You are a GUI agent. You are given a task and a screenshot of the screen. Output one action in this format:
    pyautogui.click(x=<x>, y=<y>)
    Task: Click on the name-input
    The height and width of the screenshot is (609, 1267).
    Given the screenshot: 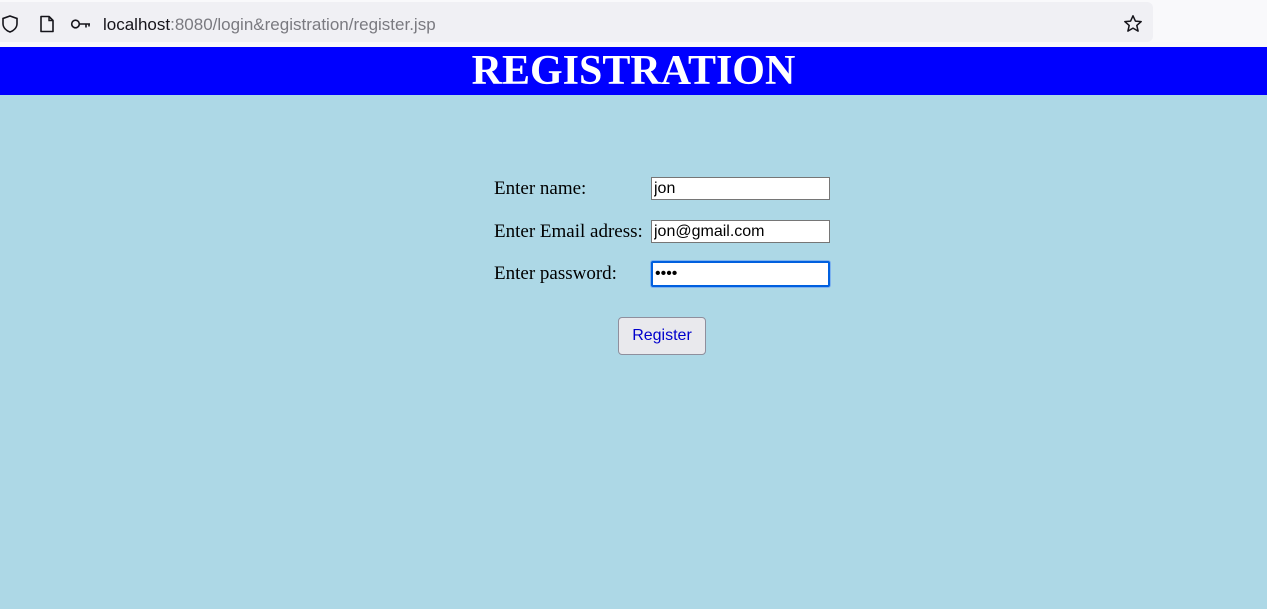 What is the action you would take?
    pyautogui.click(x=740, y=188)
    